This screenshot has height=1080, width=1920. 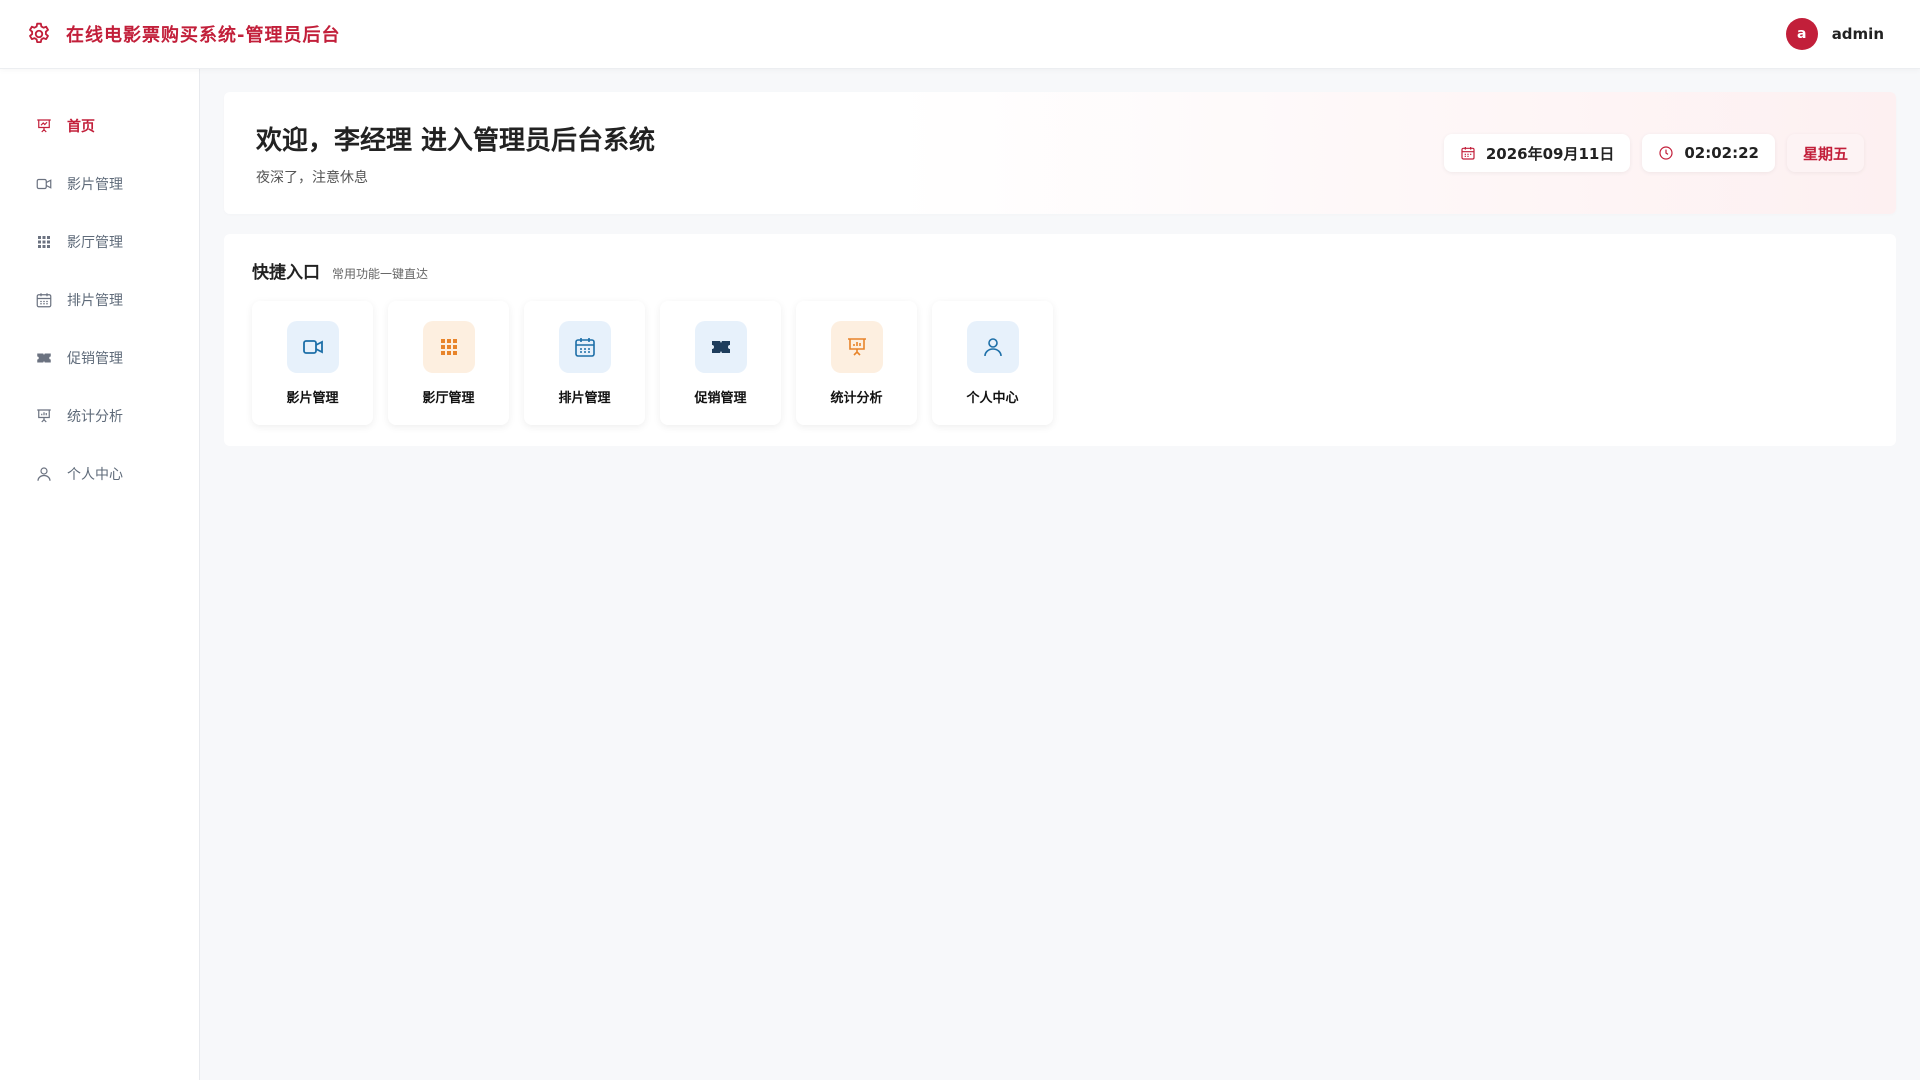 I want to click on date-text: 2026年09月11日, so click(x=1550, y=153).